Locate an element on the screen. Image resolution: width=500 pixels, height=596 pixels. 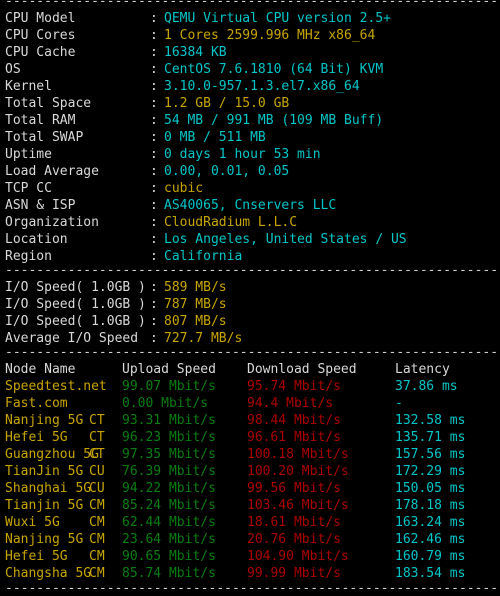
system-info-value: 0.00, 0.01, 0.05 is located at coordinates (227, 171).